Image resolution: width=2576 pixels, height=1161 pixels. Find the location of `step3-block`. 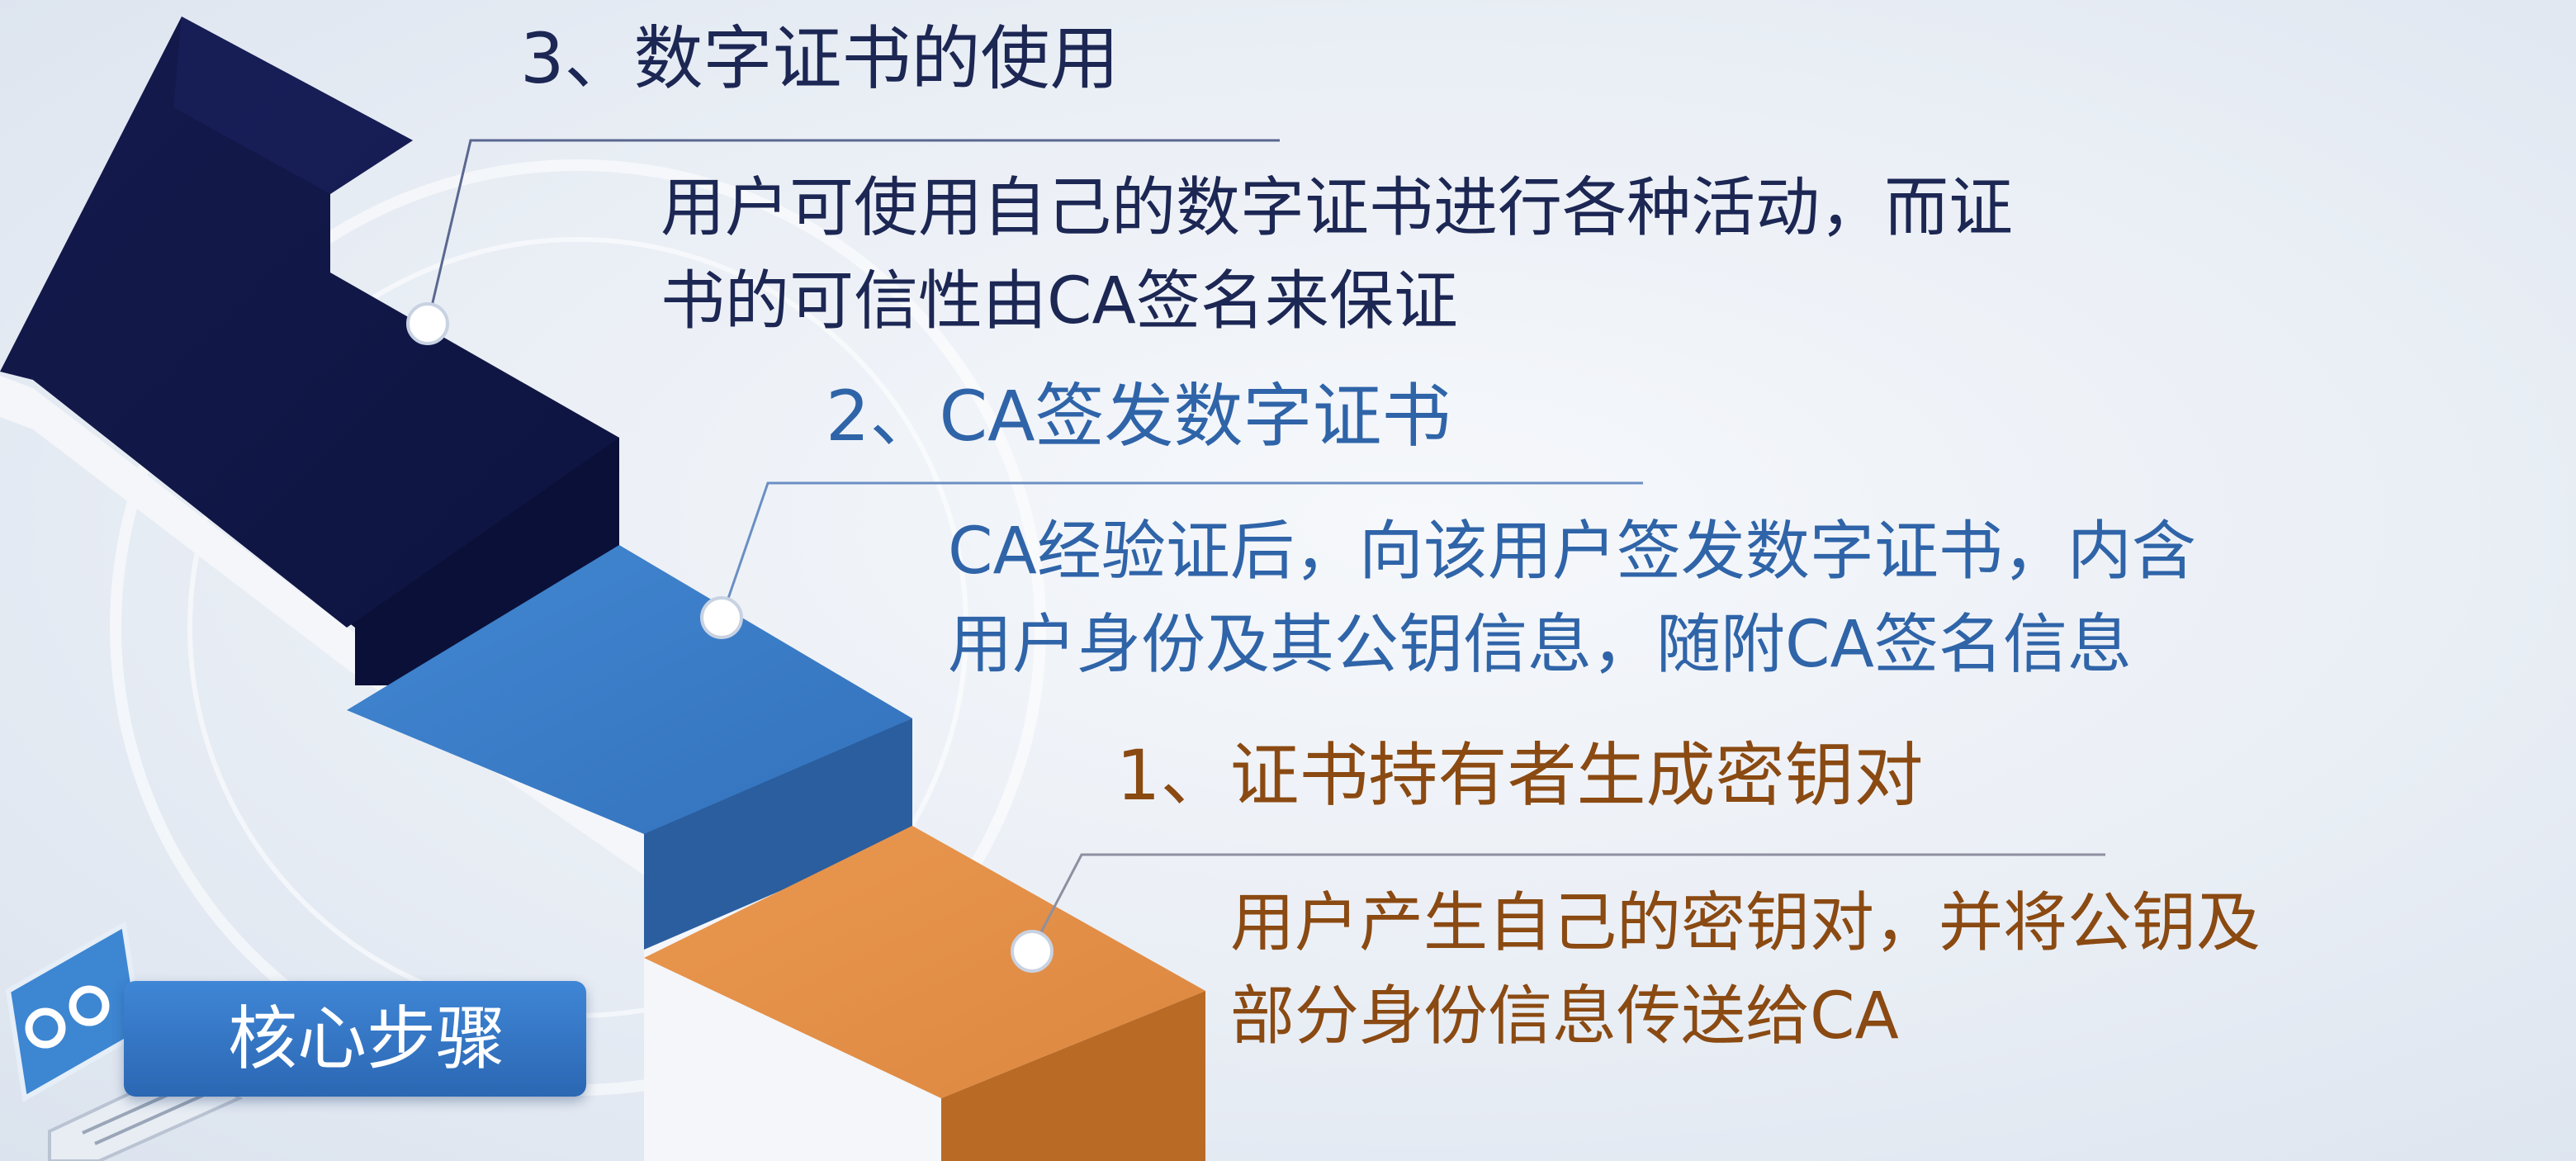

step3-block is located at coordinates (309, 351).